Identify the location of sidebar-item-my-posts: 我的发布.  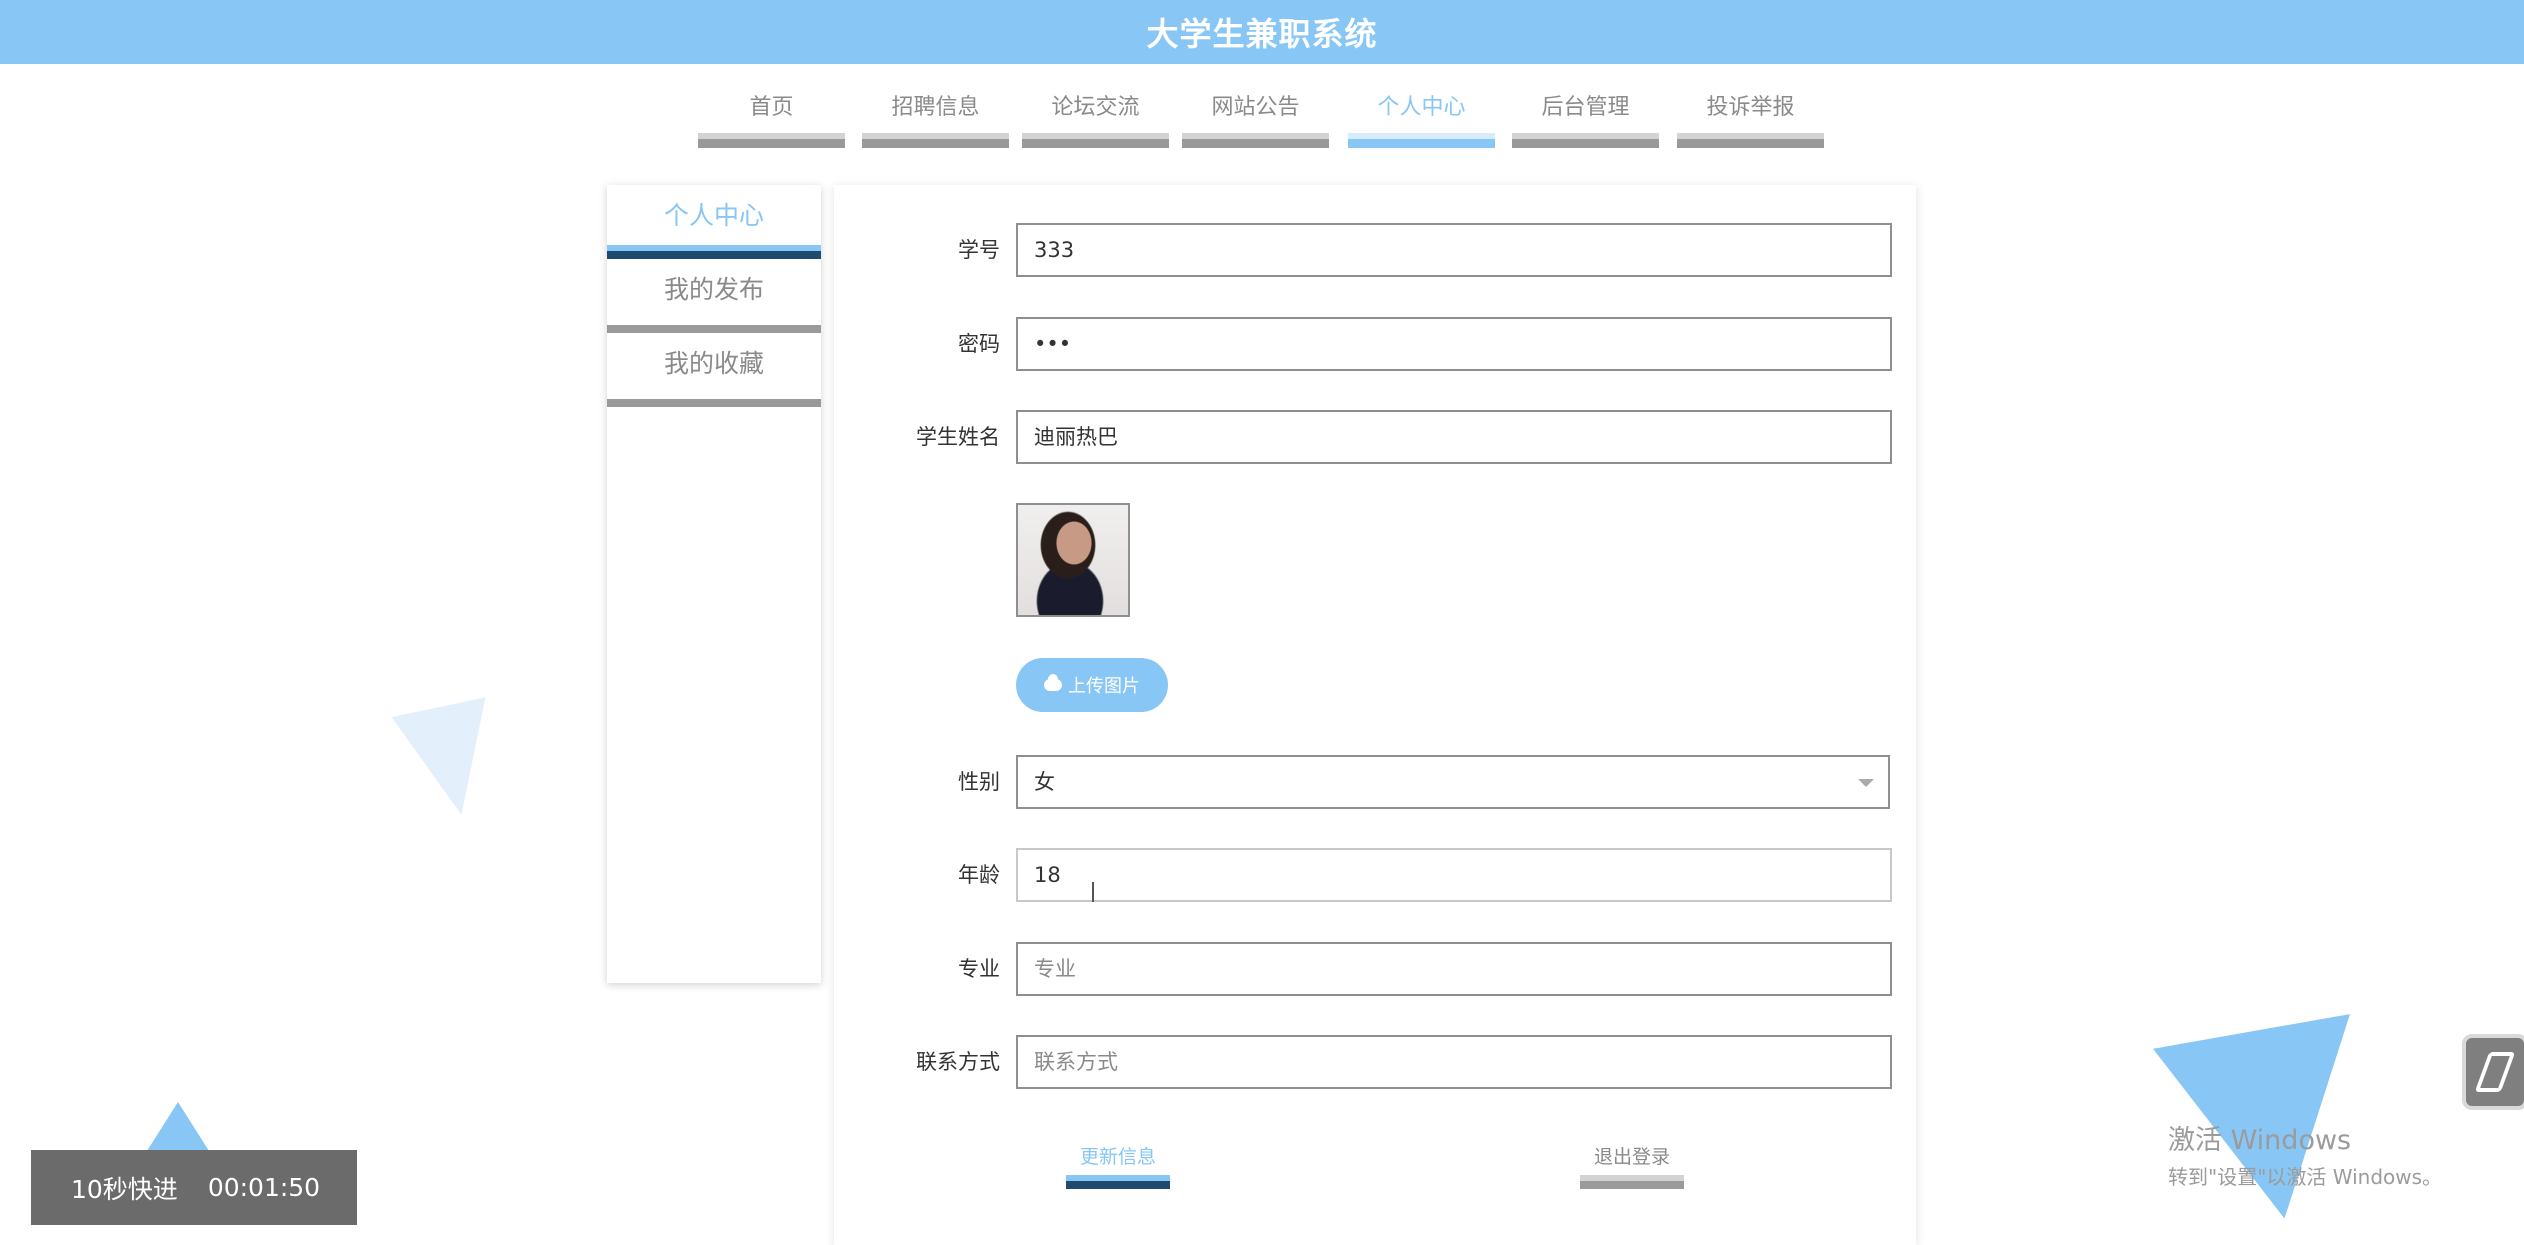
(714, 296).